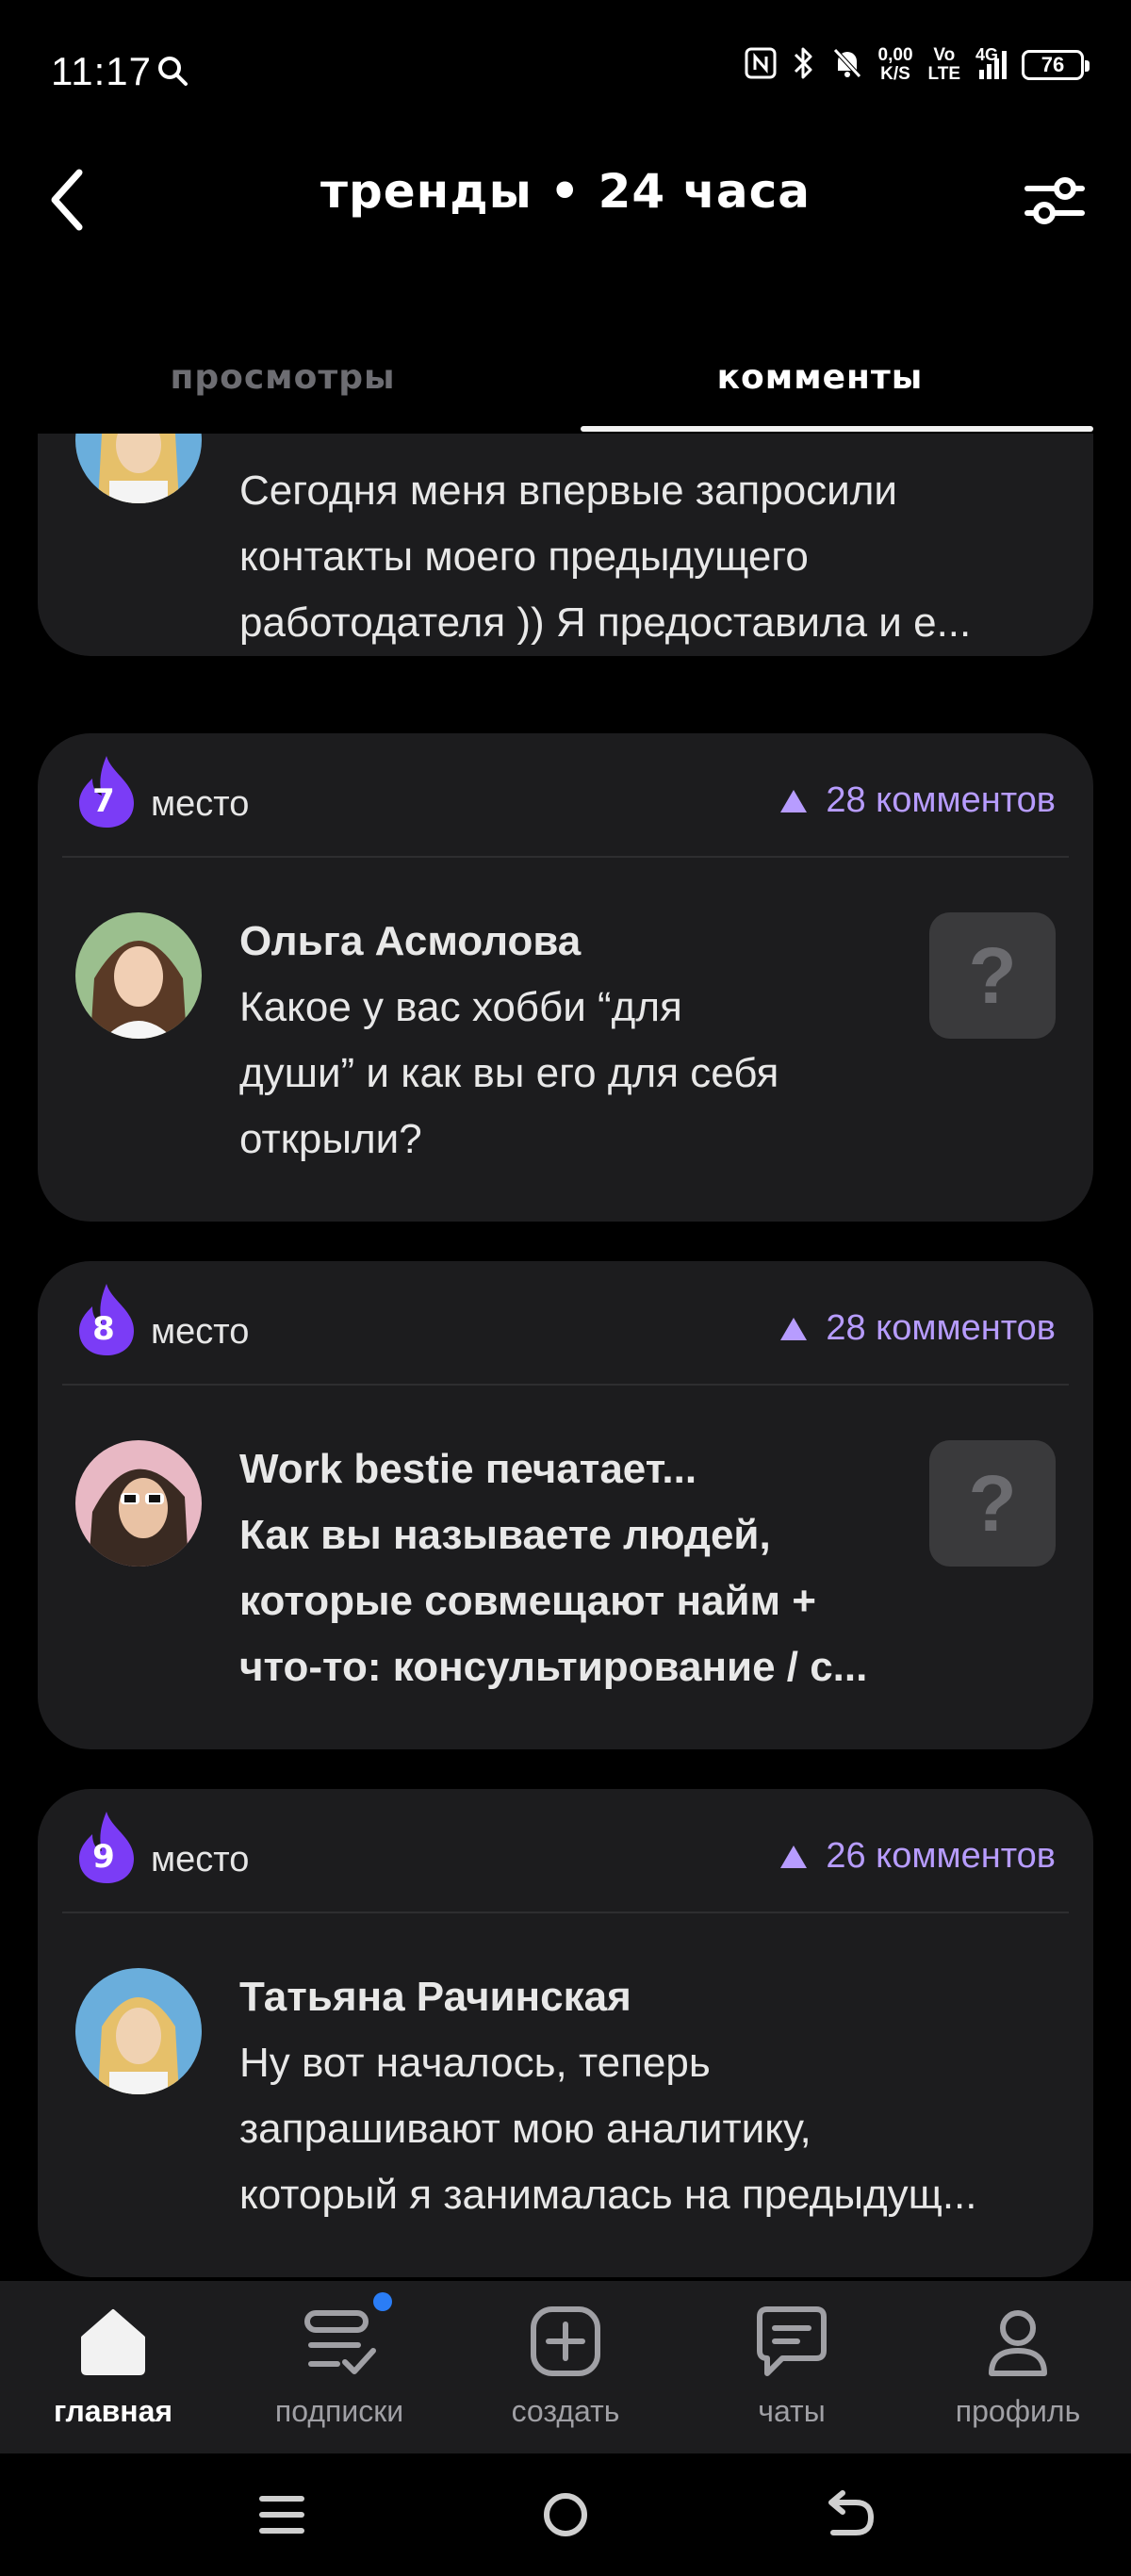 The width and height of the screenshot is (1131, 2576). I want to click on comments-count: 26 комментов, so click(918, 1856).